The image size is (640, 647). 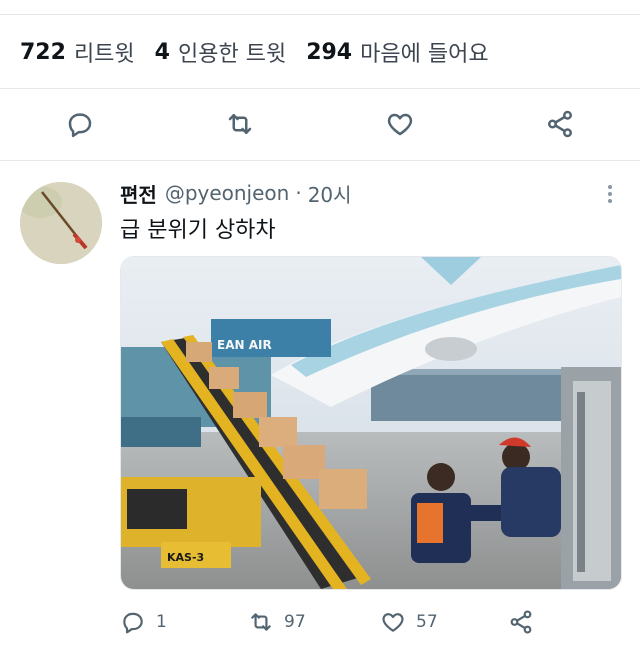 I want to click on reply-count: 1, so click(x=161, y=622).